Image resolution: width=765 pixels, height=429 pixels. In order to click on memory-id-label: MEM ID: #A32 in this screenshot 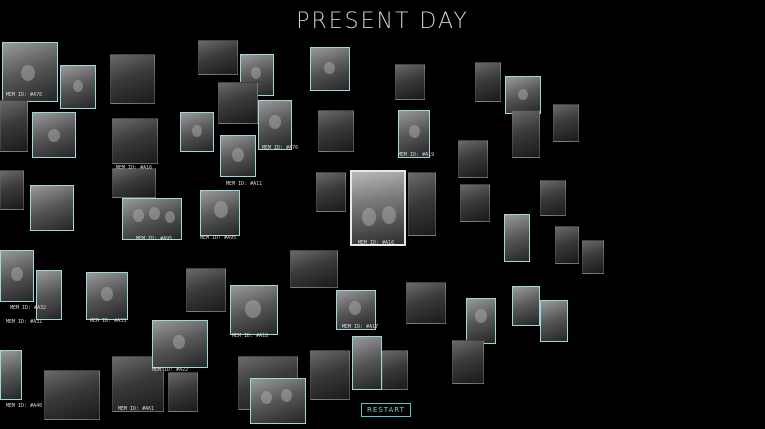, I will do `click(28, 308)`.